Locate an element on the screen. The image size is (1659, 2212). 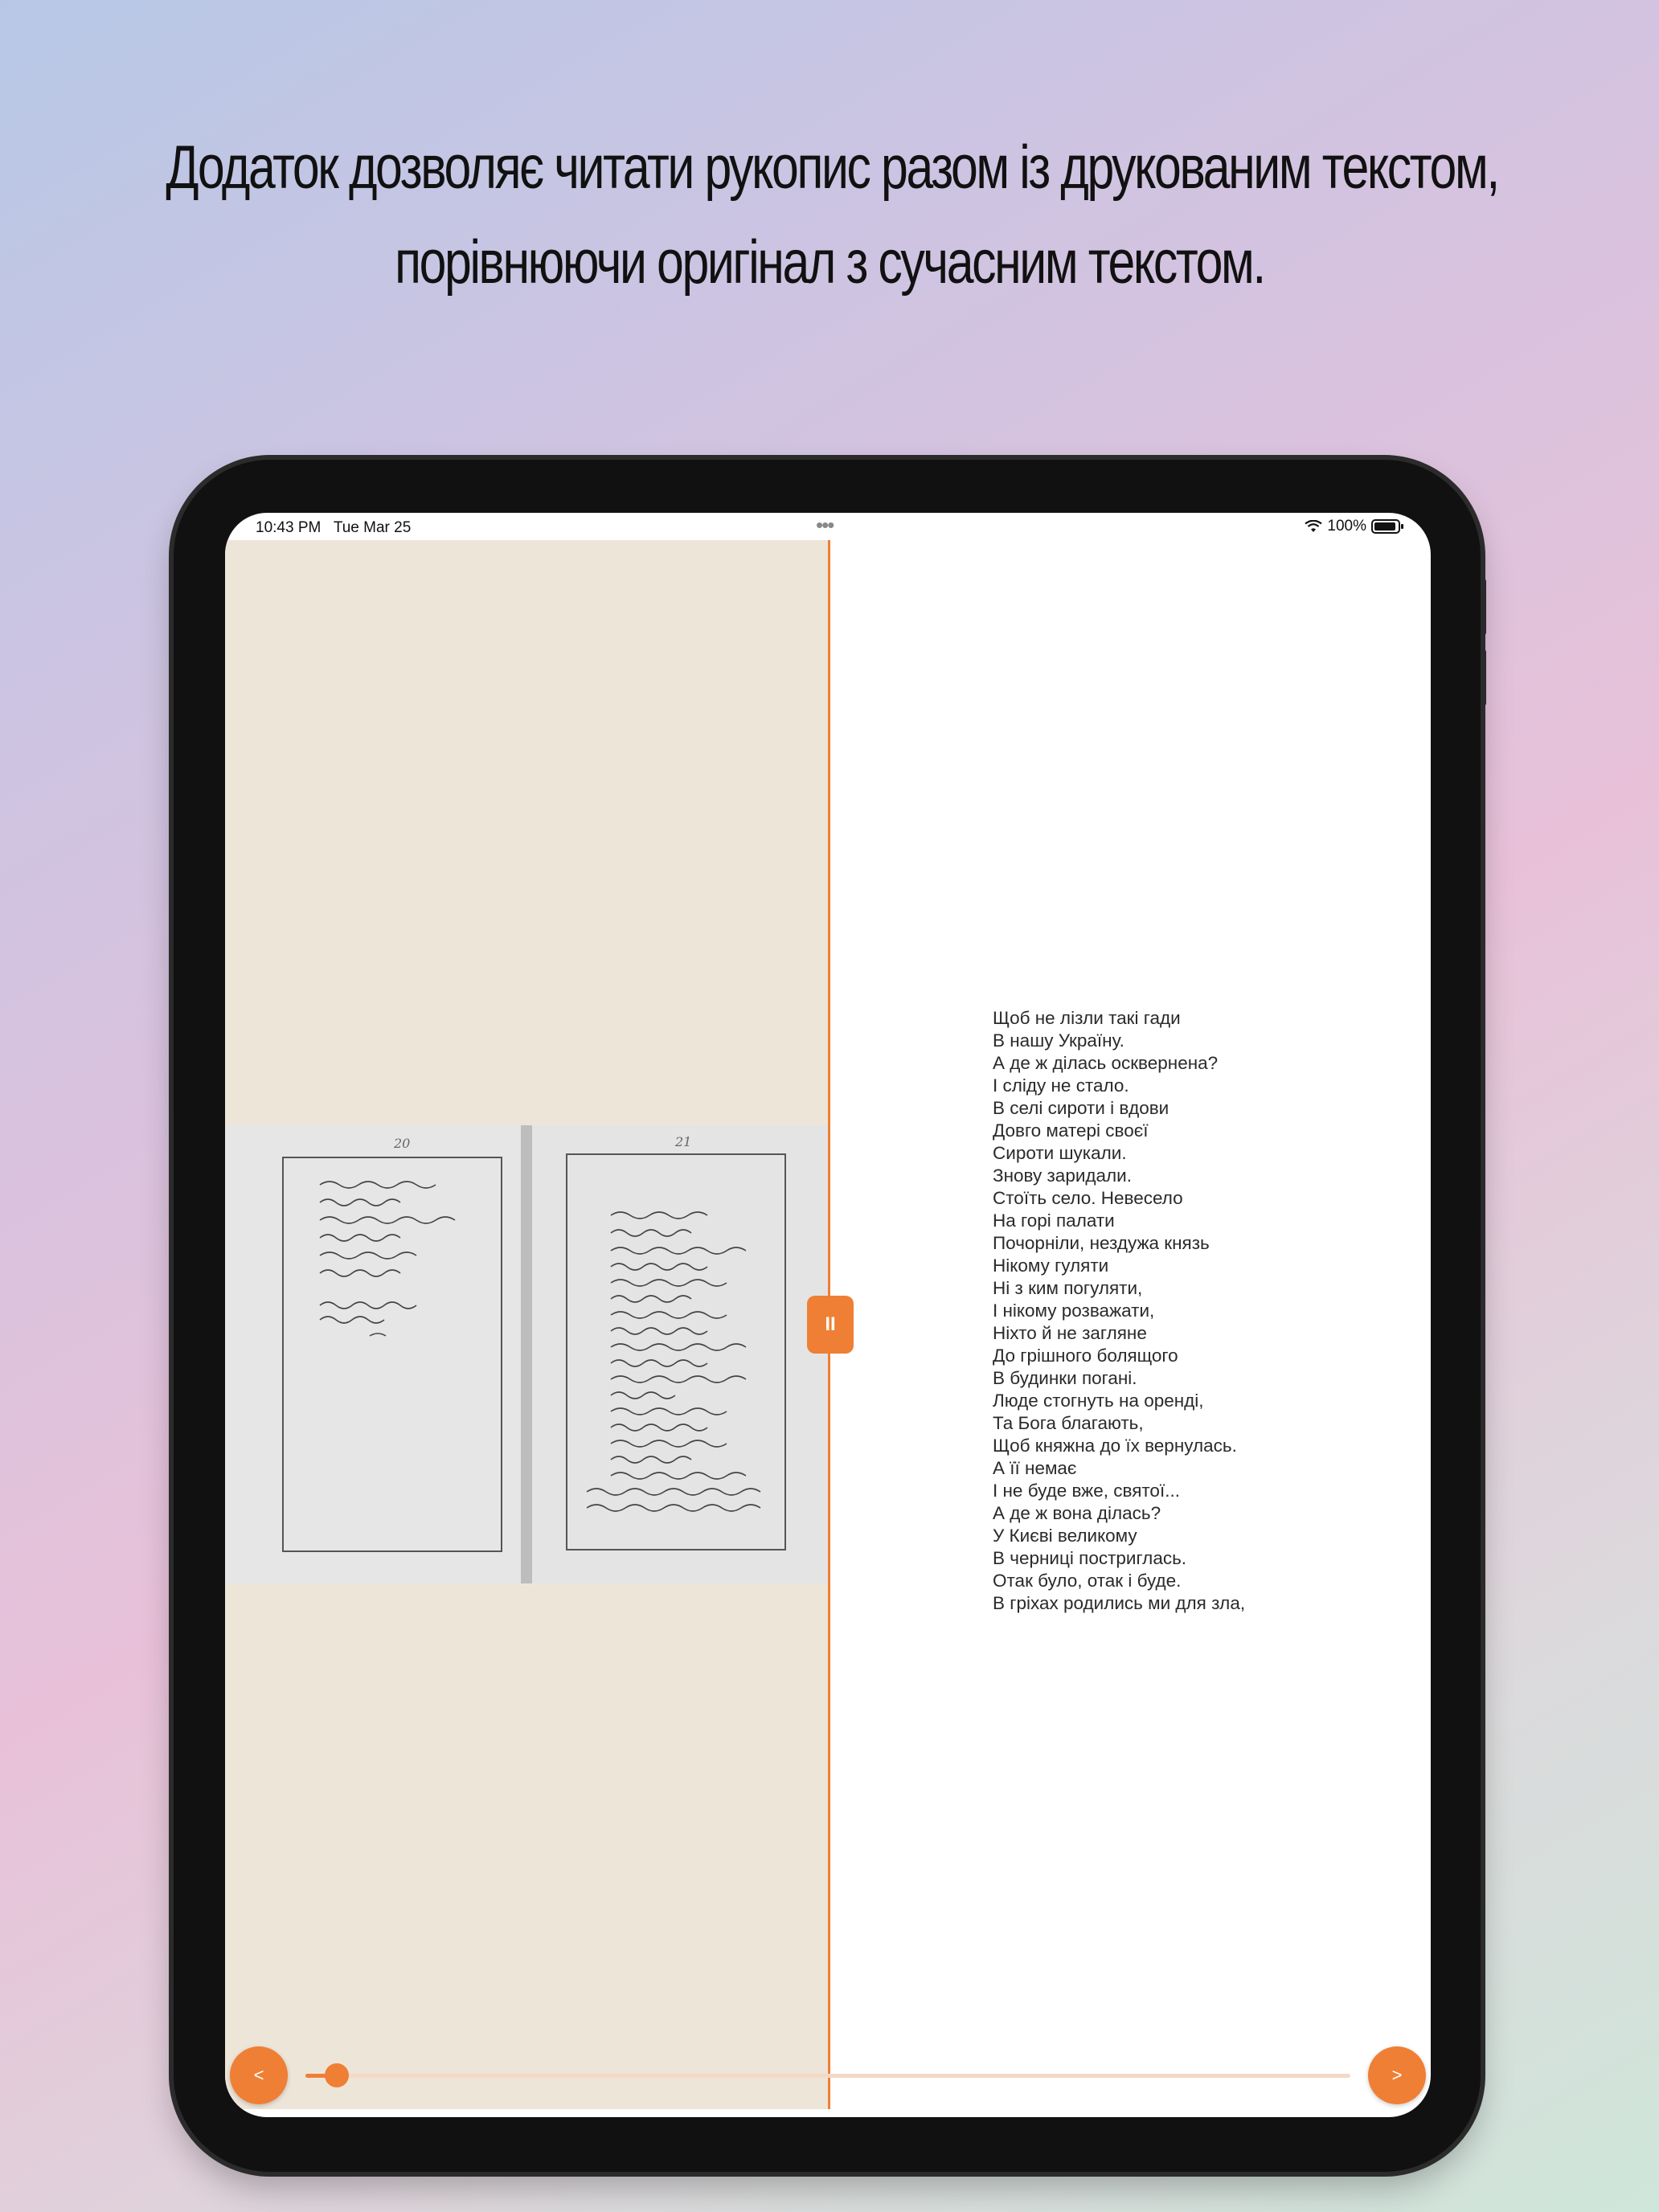
chevron-right-icon: > is located at coordinates (1397, 2075).